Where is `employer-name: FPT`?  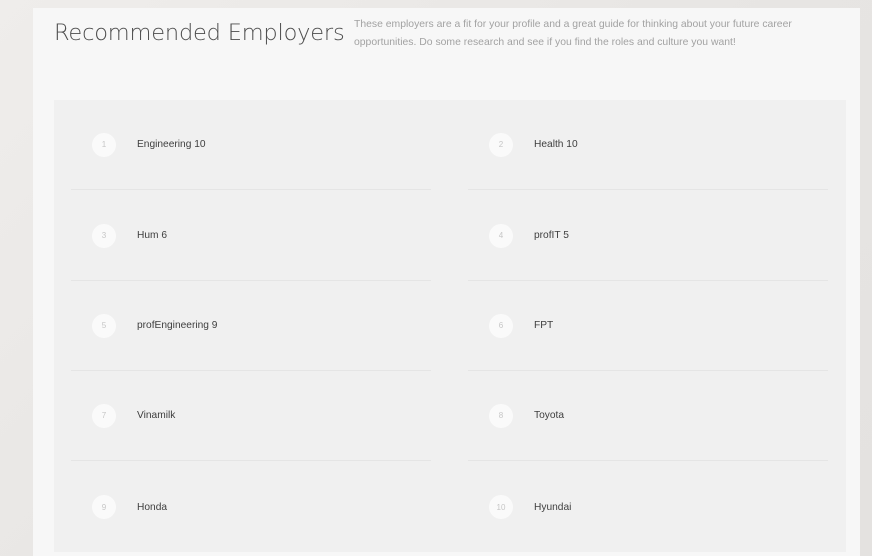
employer-name: FPT is located at coordinates (544, 325).